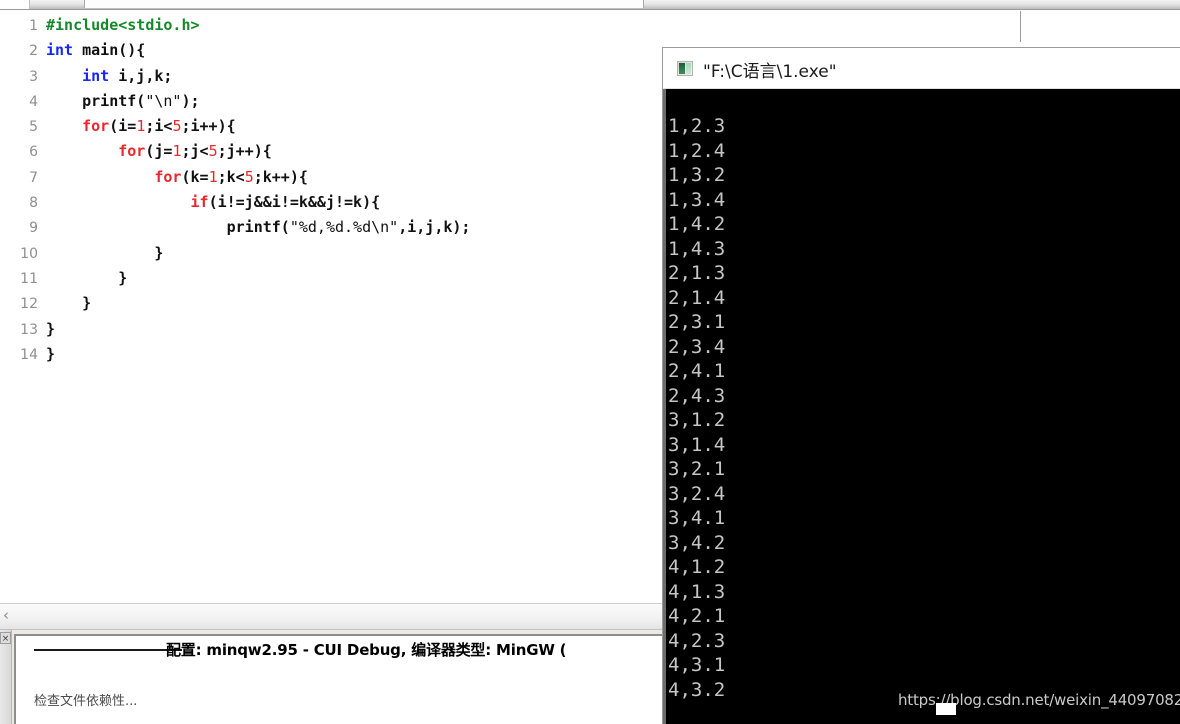 This screenshot has height=724, width=1180. Describe the element at coordinates (697, 297) in the screenshot. I see `console-line: 2,1.4` at that location.